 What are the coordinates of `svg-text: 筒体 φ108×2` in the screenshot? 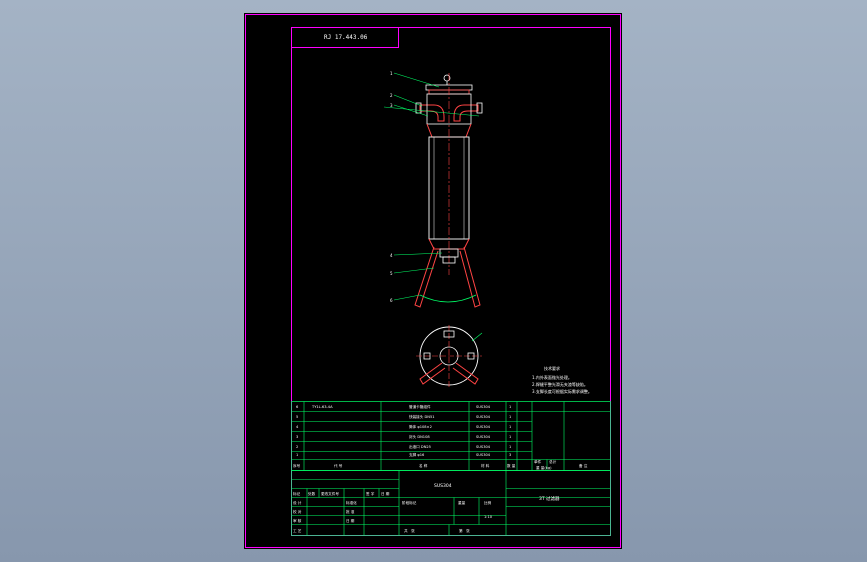 It's located at (420, 426).